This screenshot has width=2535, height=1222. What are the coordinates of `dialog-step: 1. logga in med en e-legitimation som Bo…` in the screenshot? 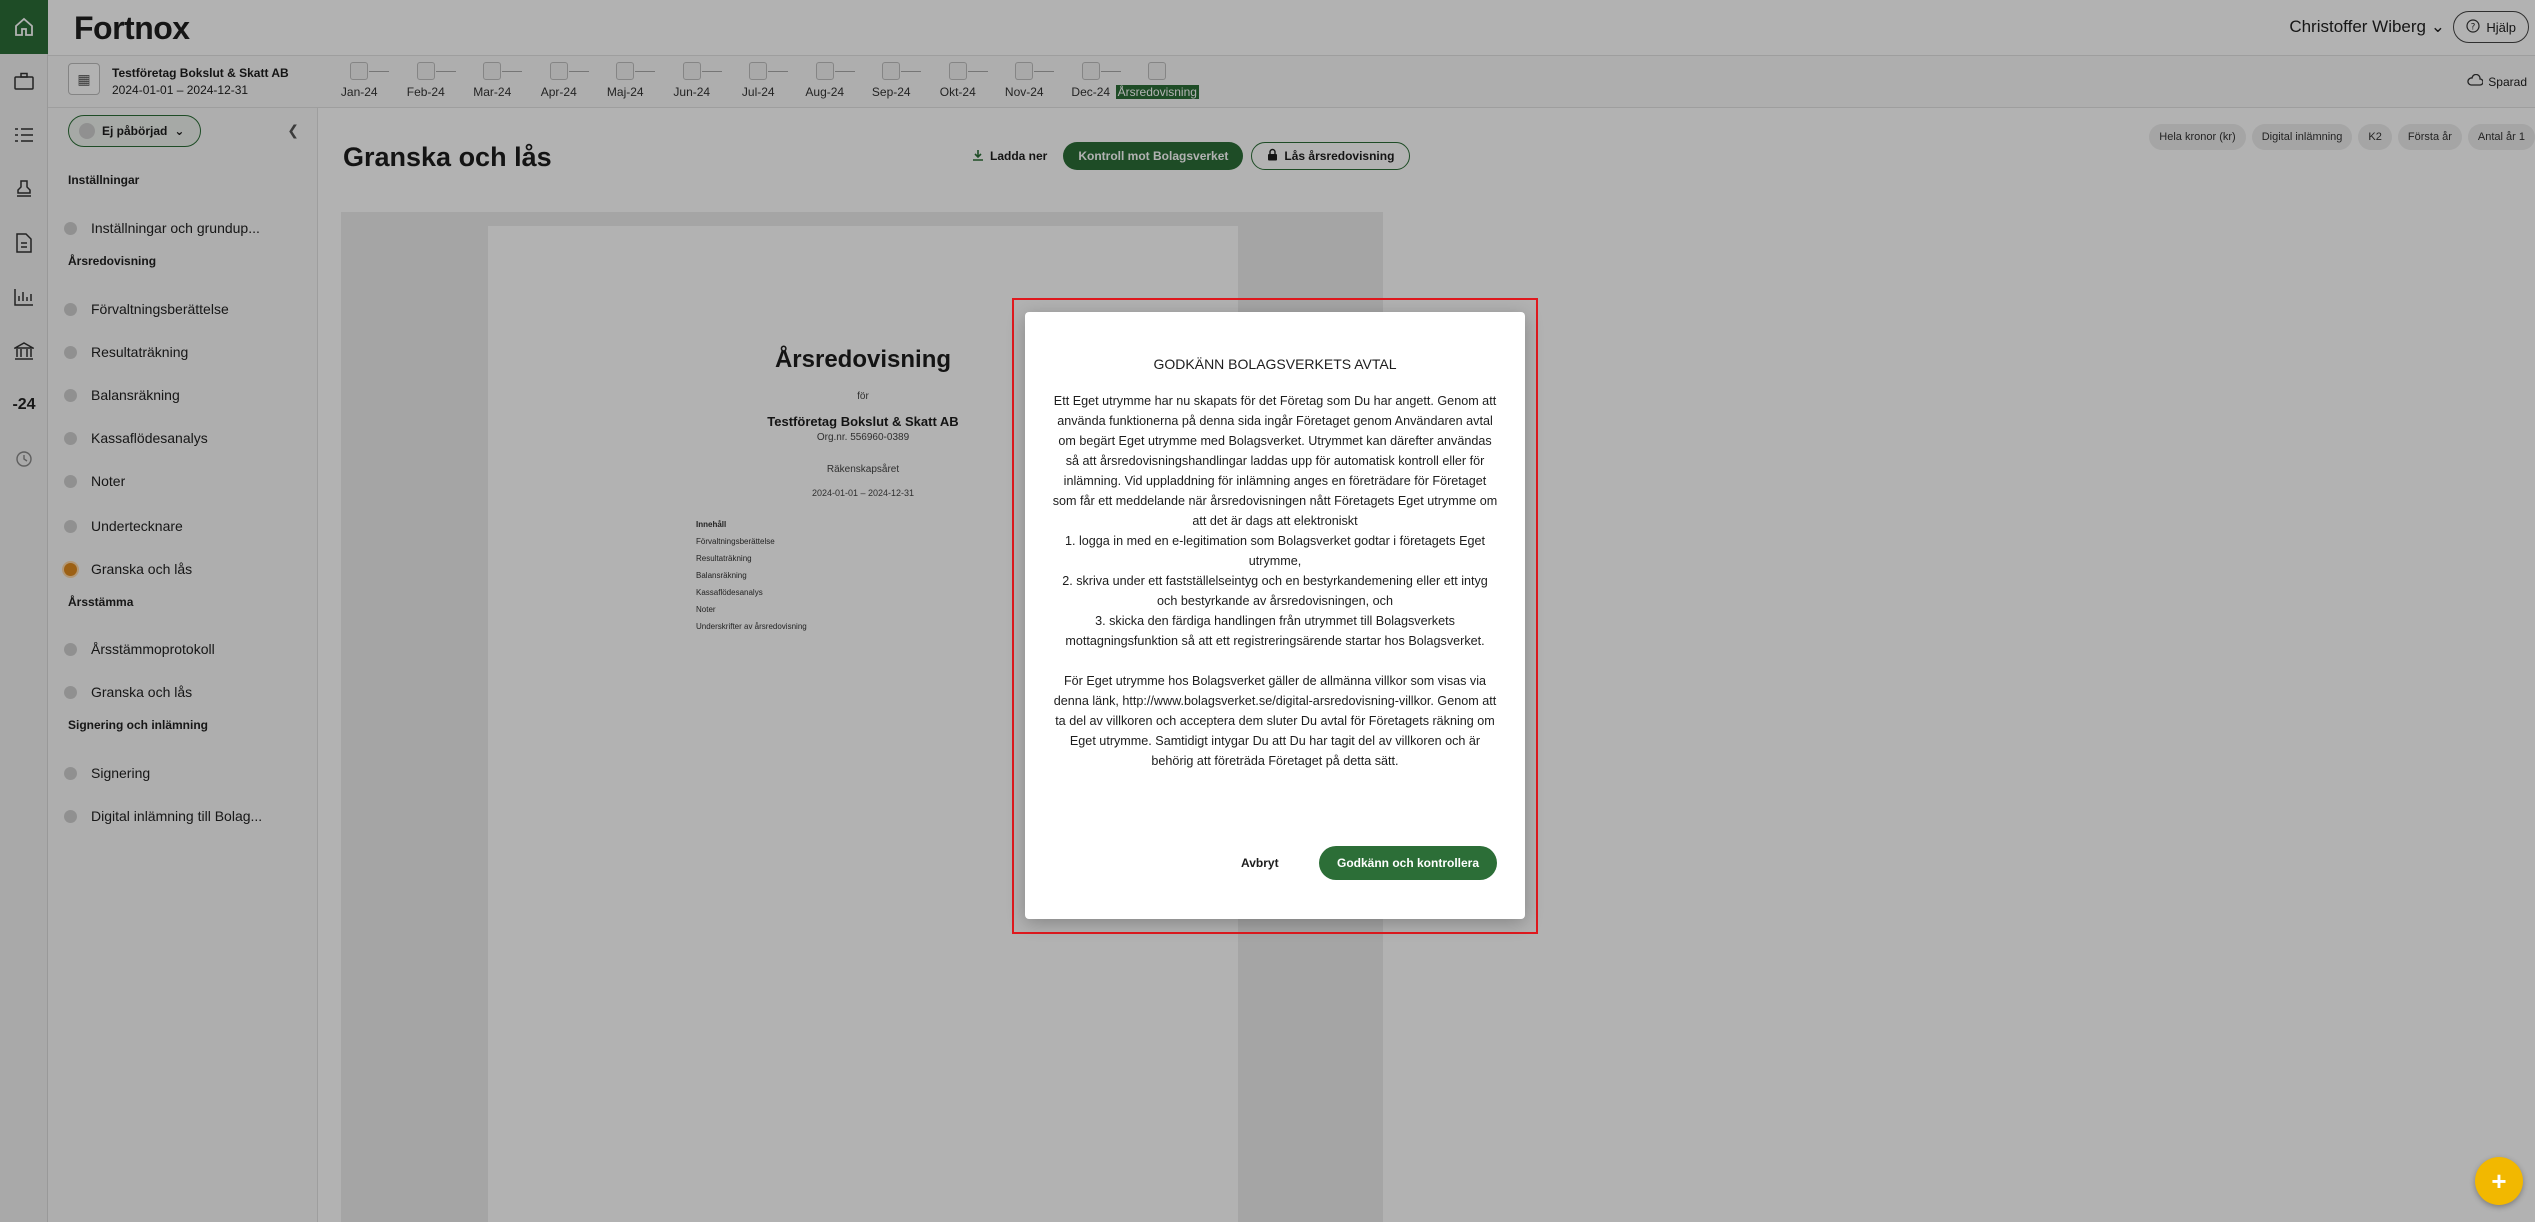 It's located at (1275, 551).